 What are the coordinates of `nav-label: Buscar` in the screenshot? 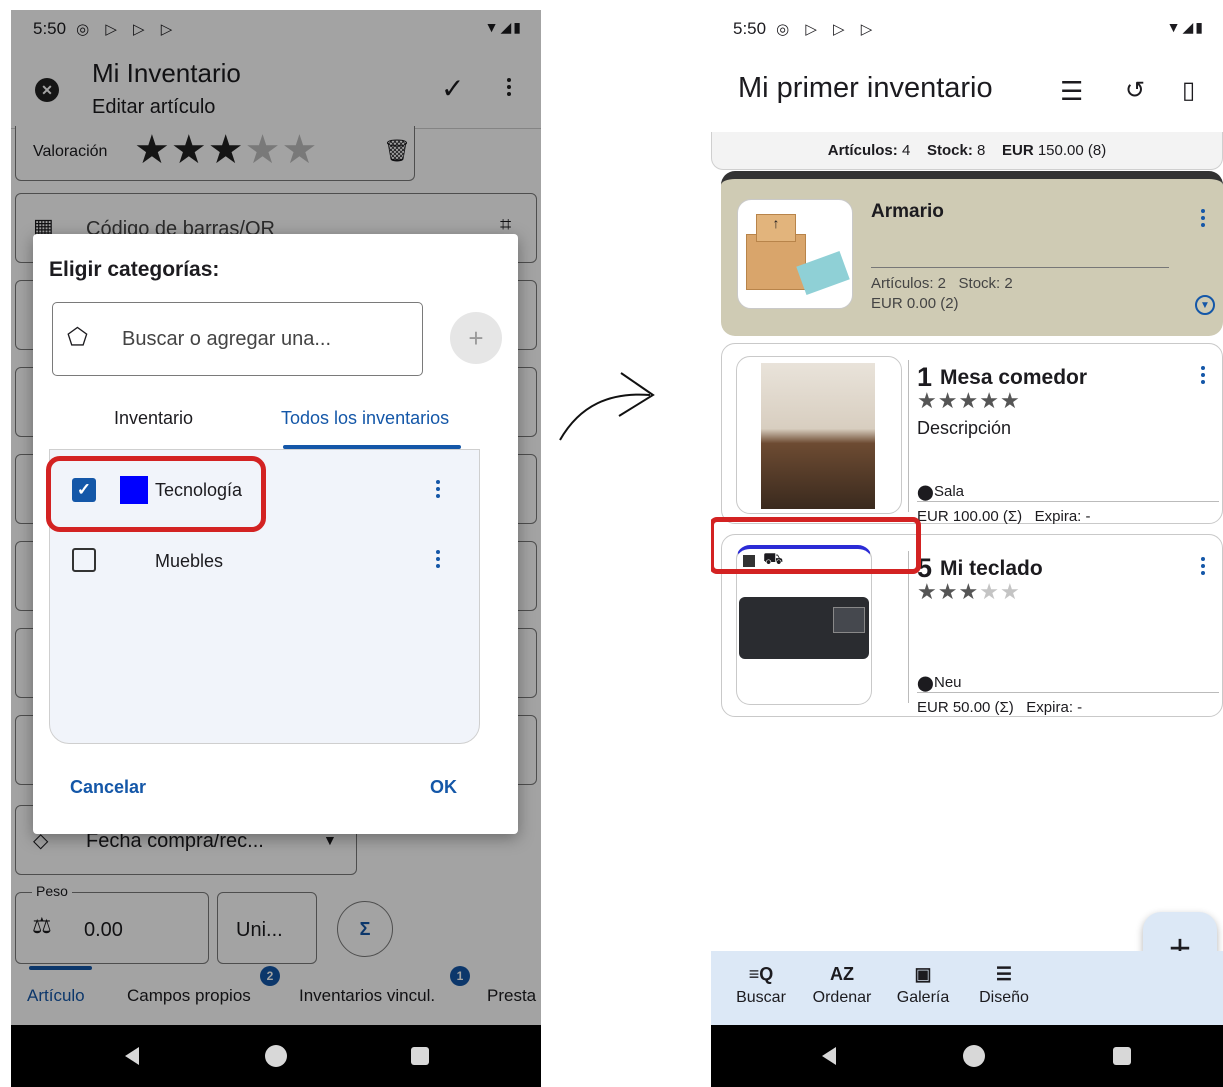 It's located at (761, 997).